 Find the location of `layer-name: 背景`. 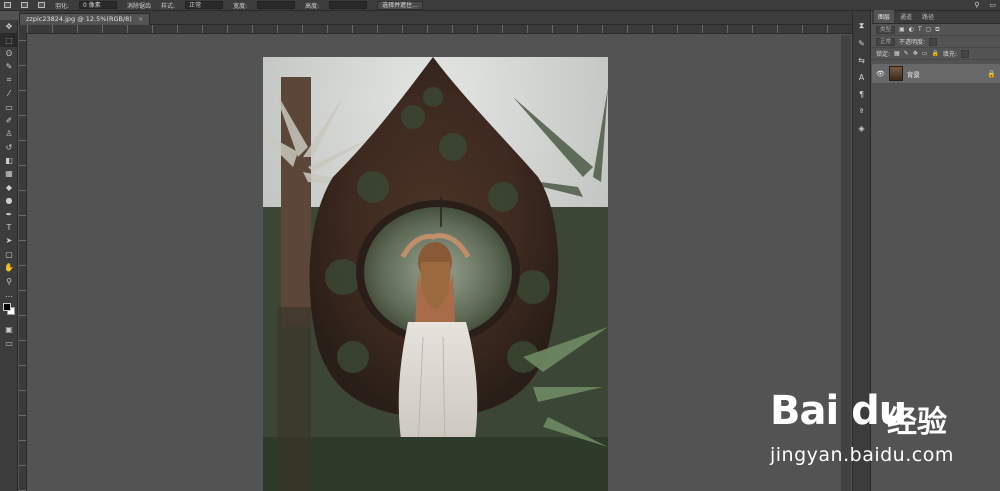

layer-name: 背景 is located at coordinates (945, 74).